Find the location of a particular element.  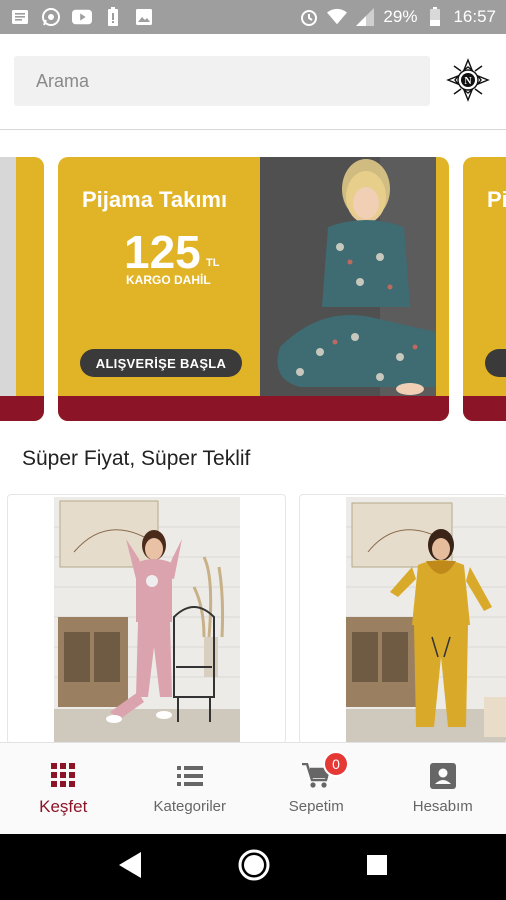

promo-banner-prev is located at coordinates (22, 289).